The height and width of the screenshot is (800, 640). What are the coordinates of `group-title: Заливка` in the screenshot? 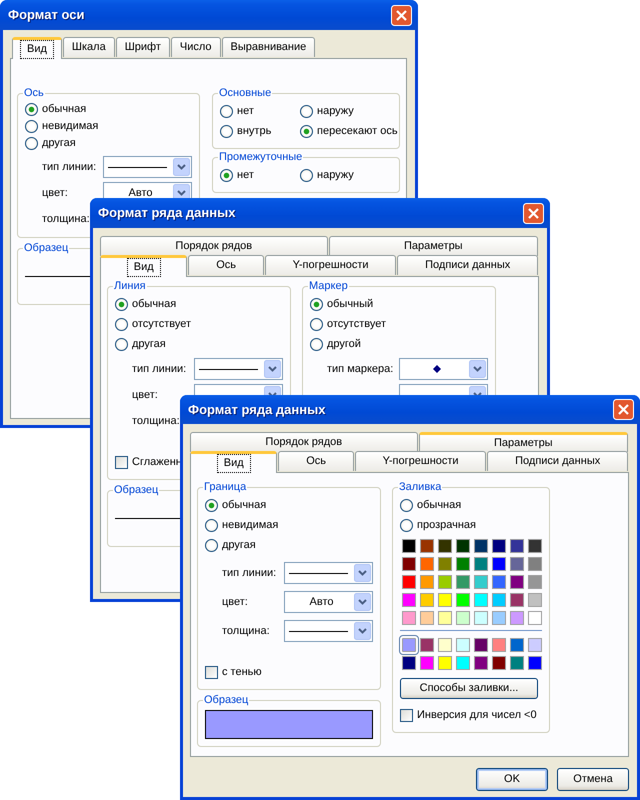 It's located at (420, 487).